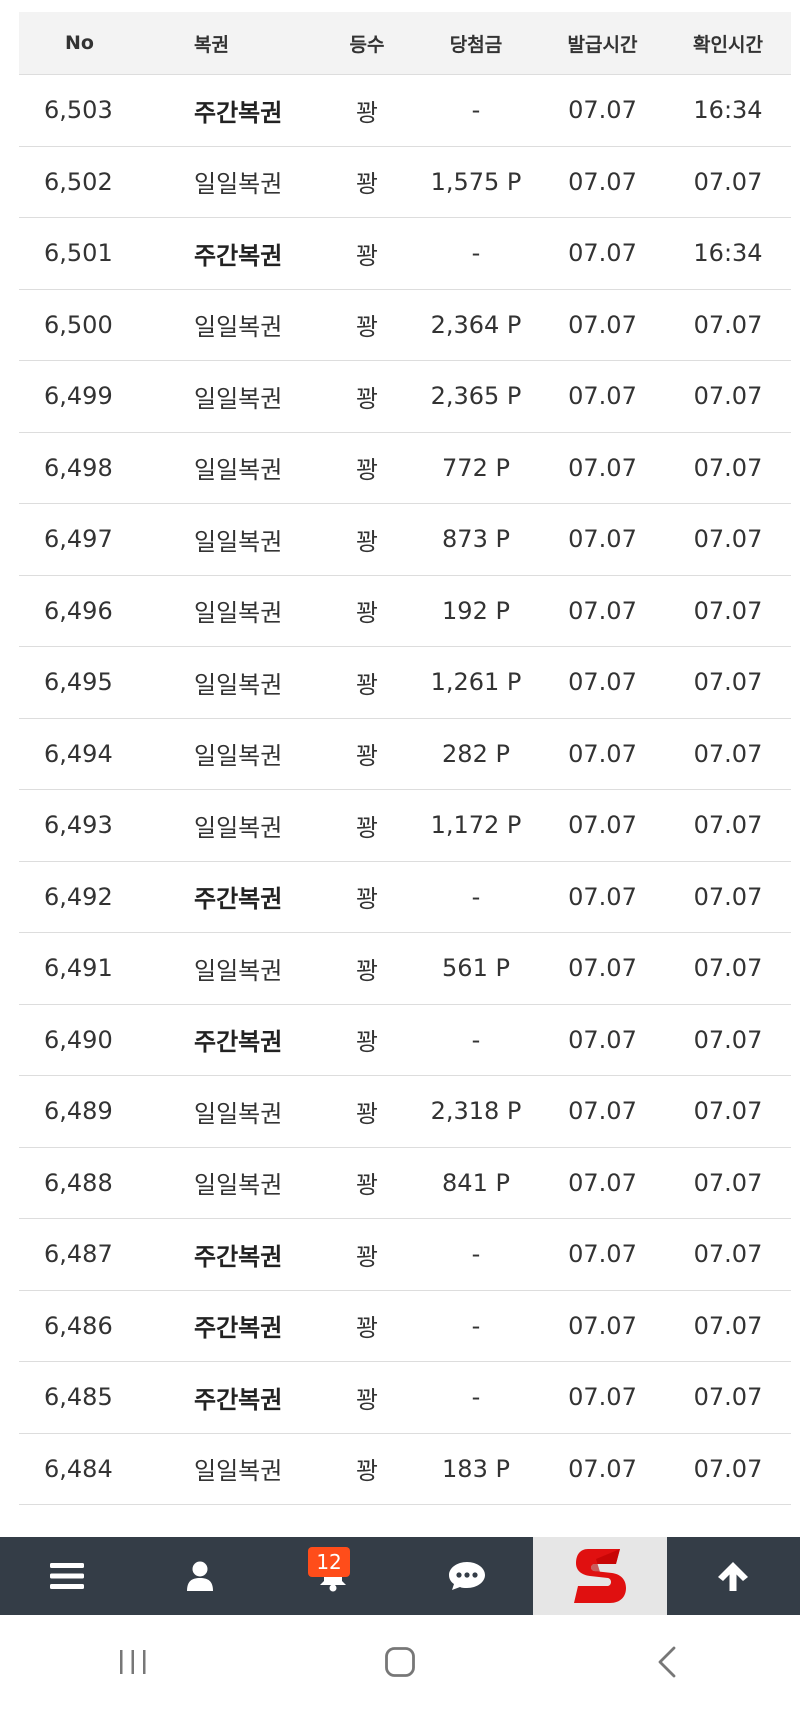 The height and width of the screenshot is (1709, 800). I want to click on cell-no: 6,496, so click(96, 611).